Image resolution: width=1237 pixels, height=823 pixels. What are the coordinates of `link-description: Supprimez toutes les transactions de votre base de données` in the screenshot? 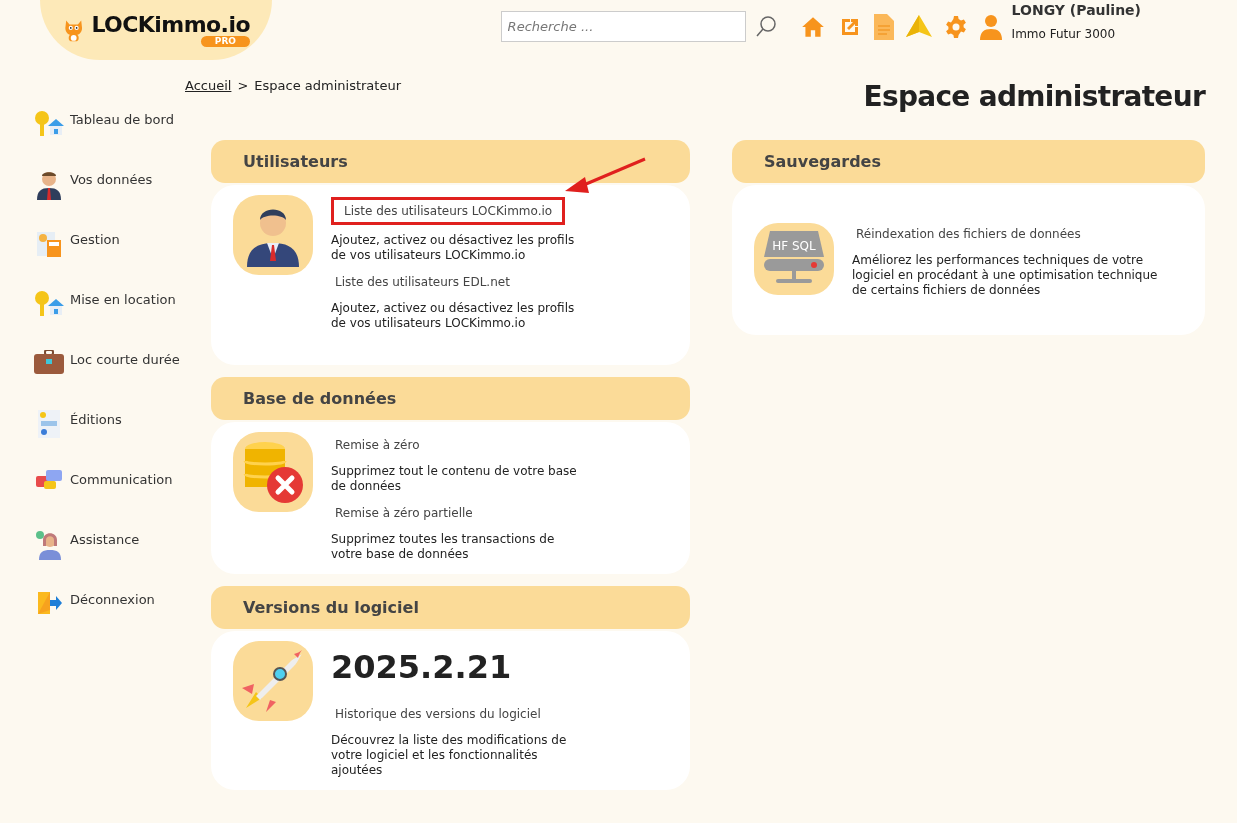 It's located at (443, 547).